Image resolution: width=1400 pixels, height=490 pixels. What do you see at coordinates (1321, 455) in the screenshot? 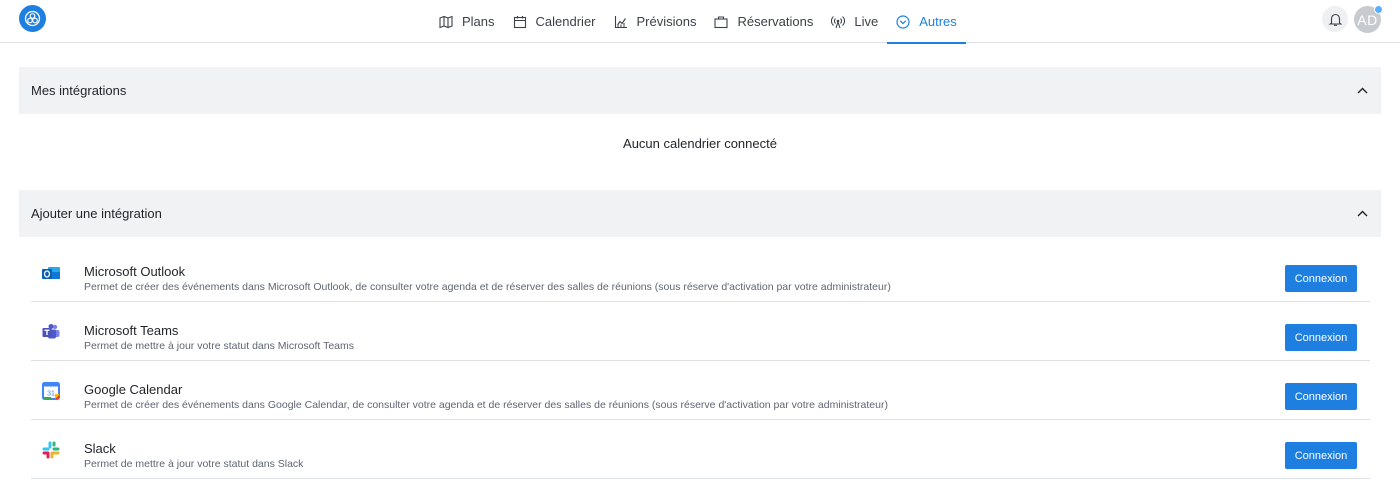
I see `connect-slack-button: Connexion` at bounding box center [1321, 455].